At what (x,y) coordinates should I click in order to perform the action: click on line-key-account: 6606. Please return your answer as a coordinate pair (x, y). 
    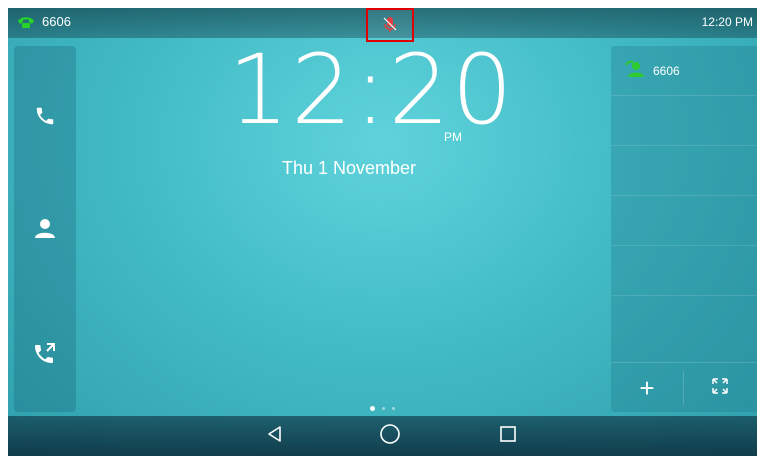
    Looking at the image, I should click on (684, 71).